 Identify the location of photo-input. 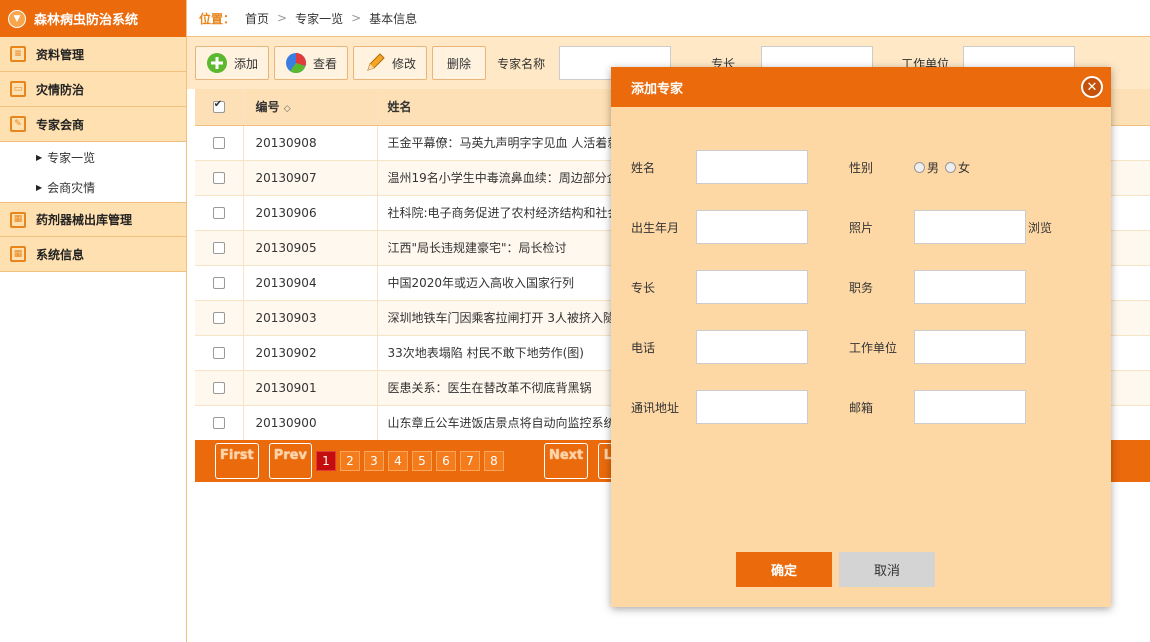
(970, 227).